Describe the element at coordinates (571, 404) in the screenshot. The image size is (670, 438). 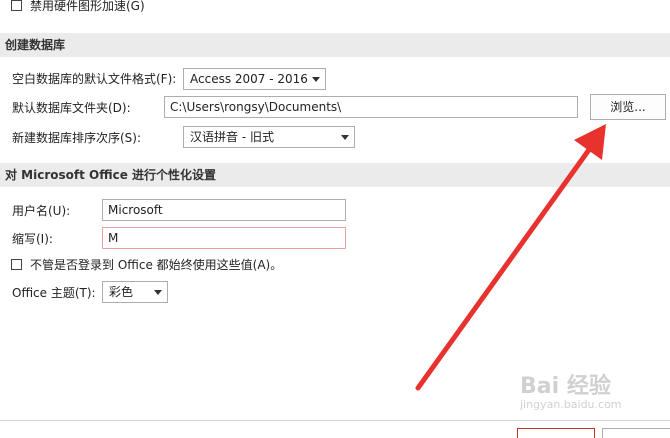
I see `watermark-url: jingyan.baidu.com` at that location.